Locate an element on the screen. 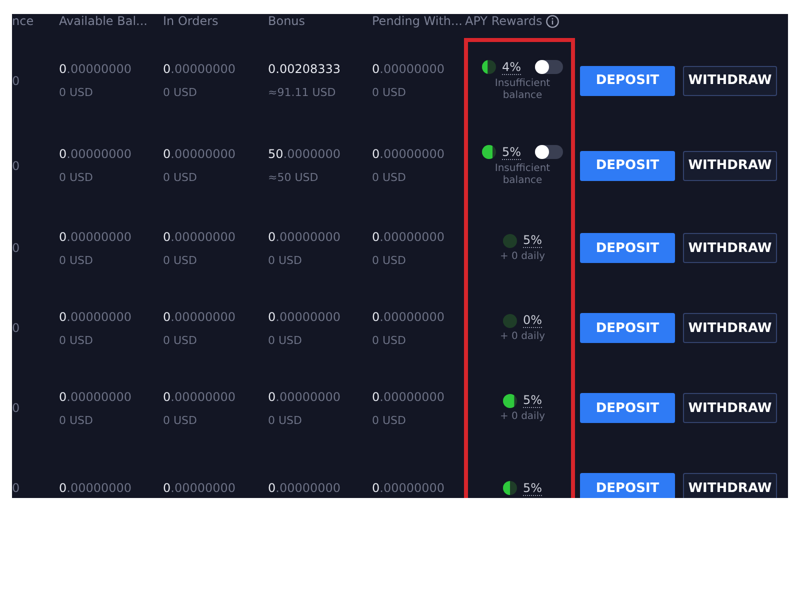 The height and width of the screenshot is (600, 800). column-header: In Orders is located at coordinates (191, 21).